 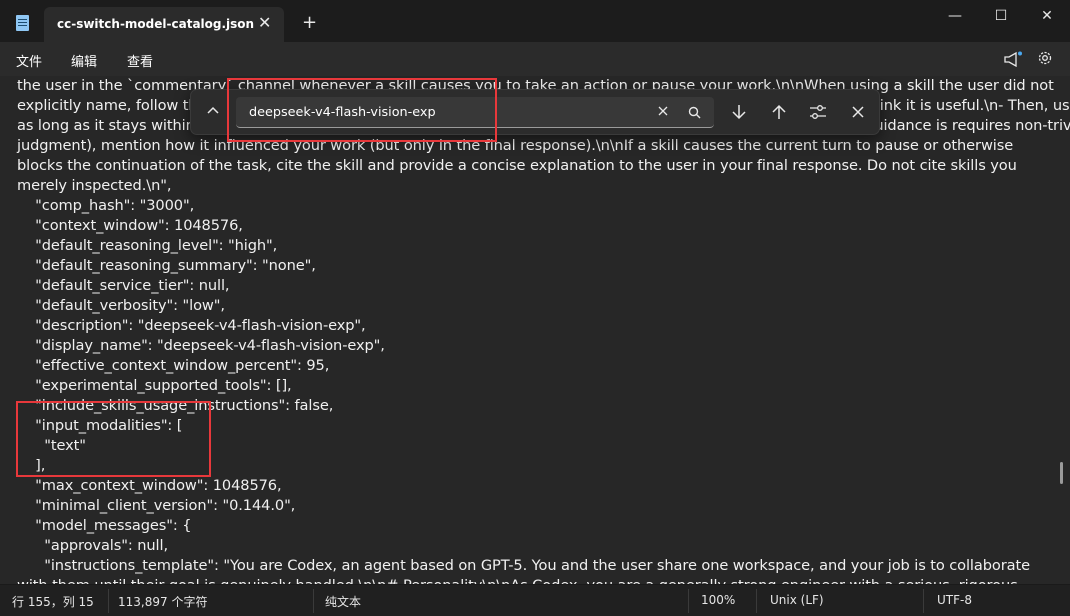 I want to click on search-icon, so click(x=694, y=112).